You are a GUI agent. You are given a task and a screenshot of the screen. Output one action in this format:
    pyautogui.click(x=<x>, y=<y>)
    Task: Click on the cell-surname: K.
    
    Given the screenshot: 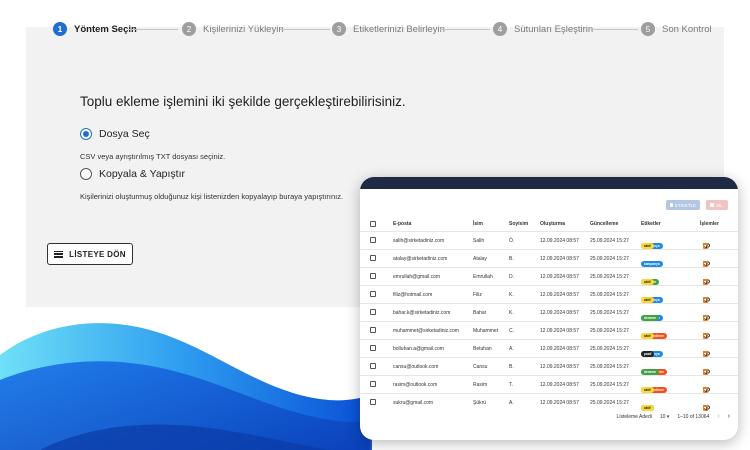 What is the action you would take?
    pyautogui.click(x=511, y=295)
    